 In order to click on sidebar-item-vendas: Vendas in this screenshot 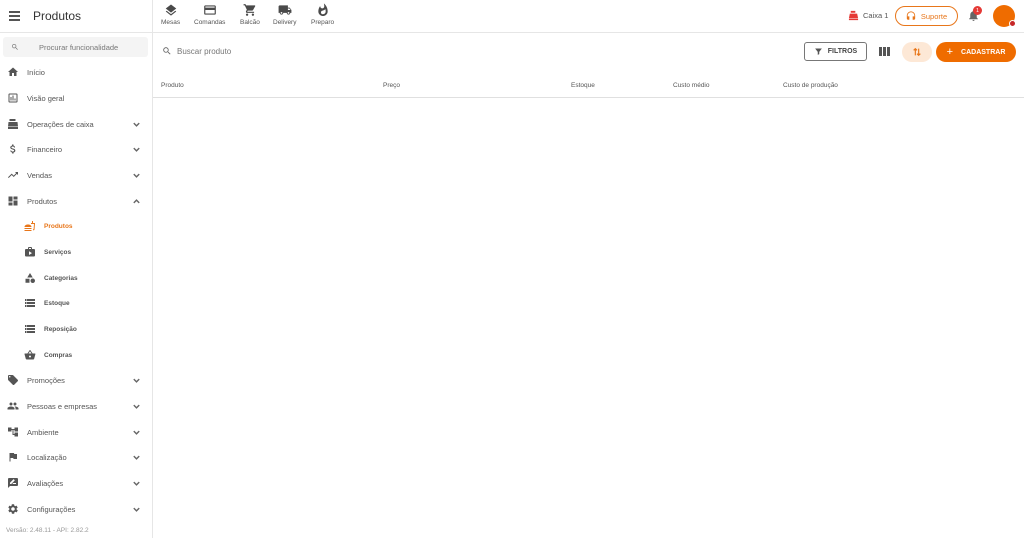, I will do `click(76, 175)`.